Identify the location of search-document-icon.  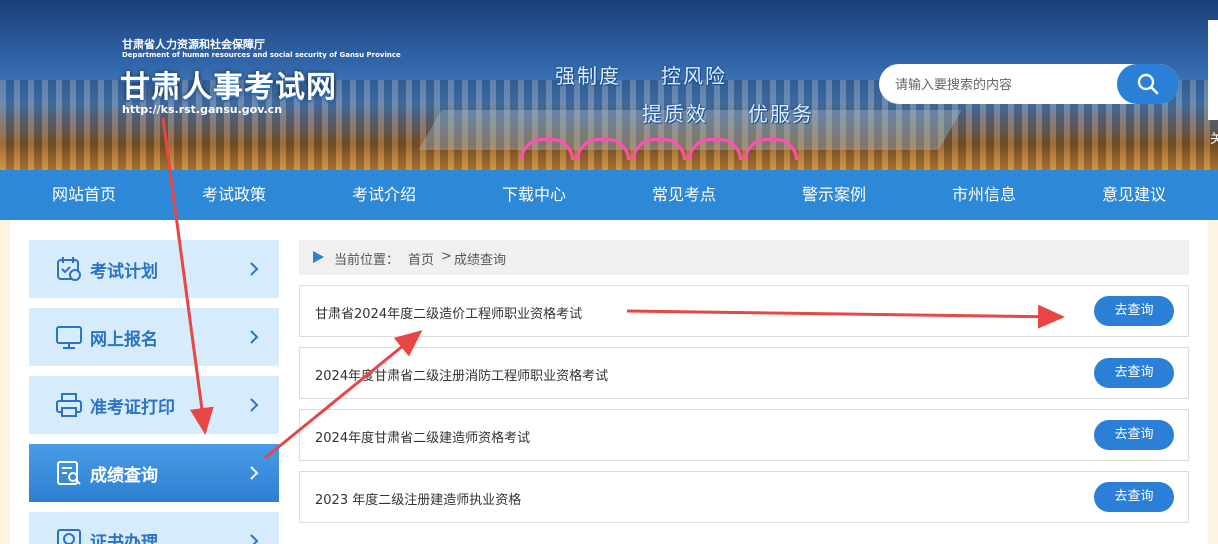
(69, 473).